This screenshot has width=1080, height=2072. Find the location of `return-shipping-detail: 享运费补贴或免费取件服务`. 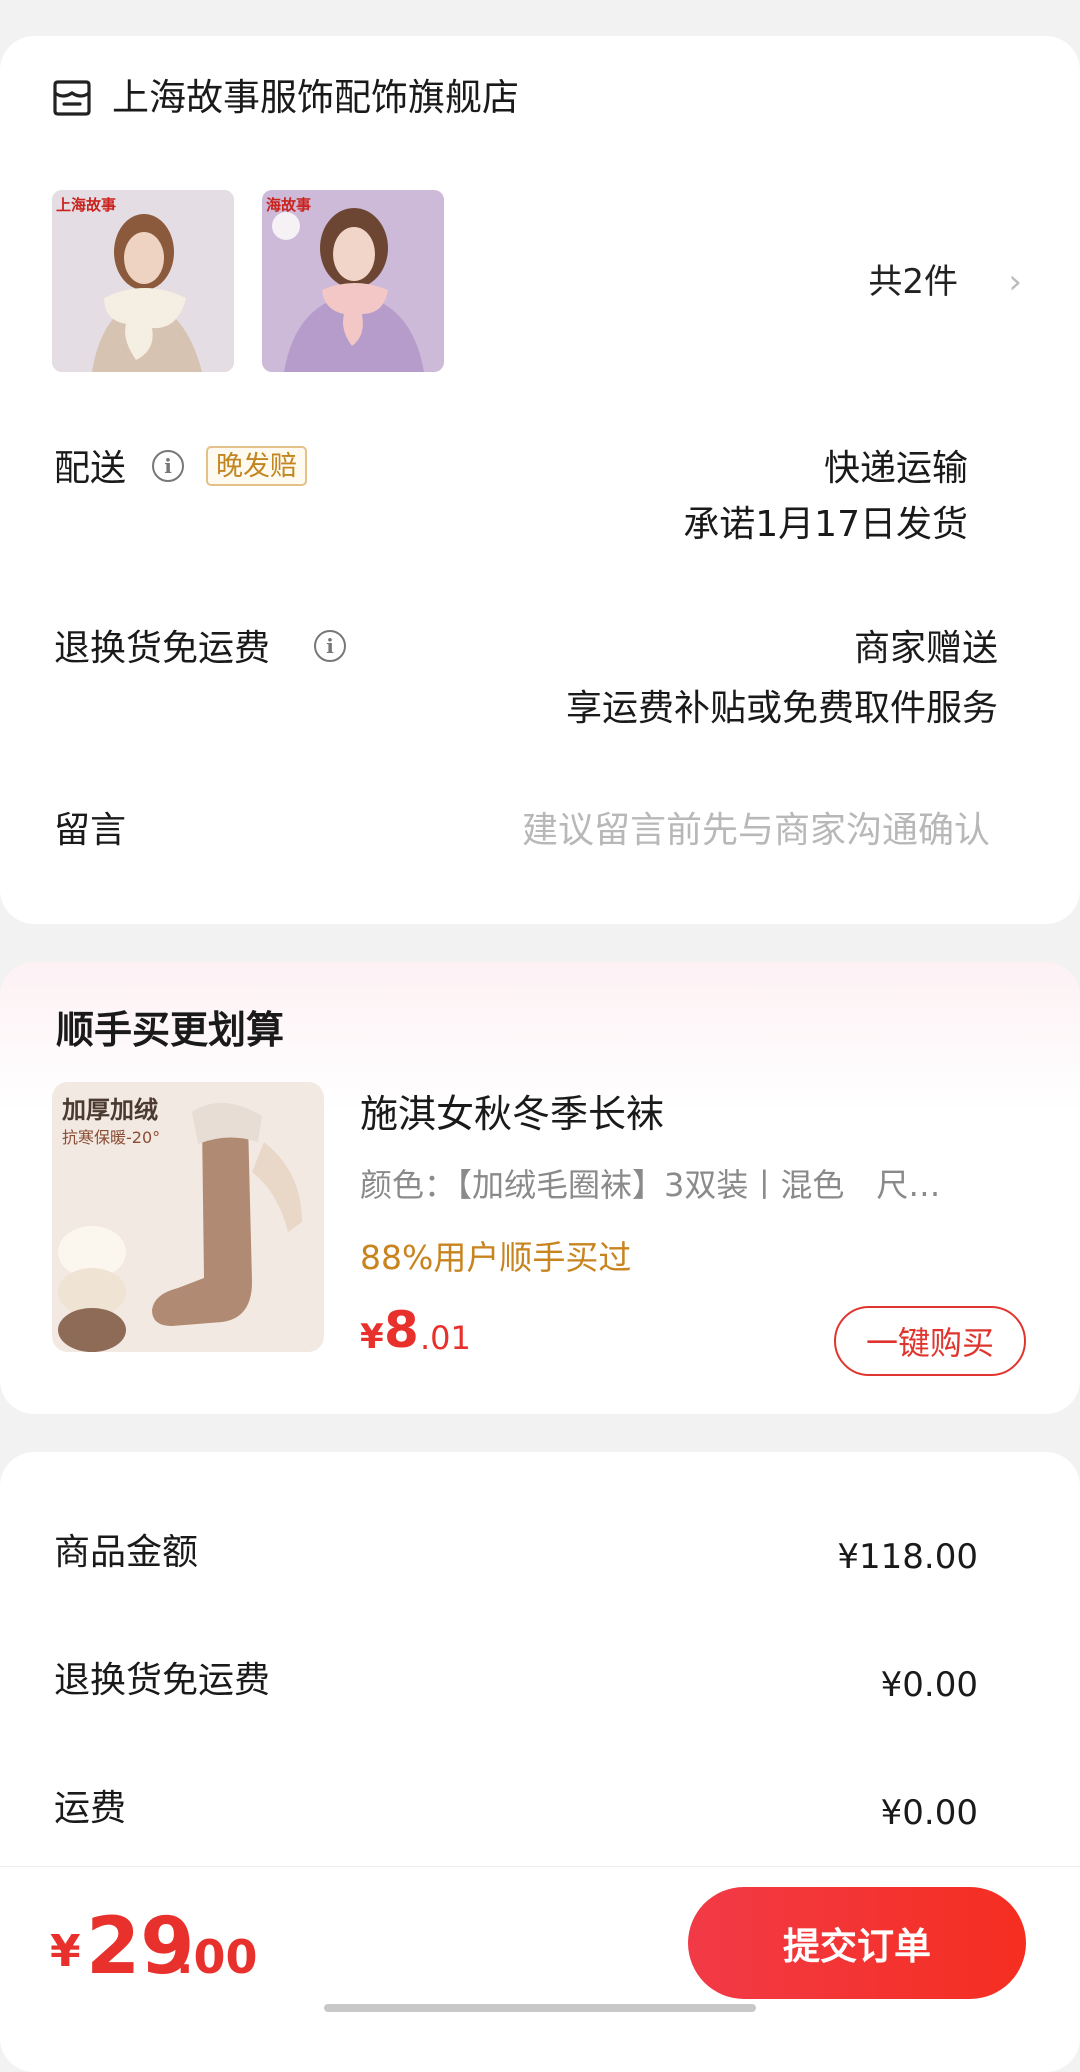

return-shipping-detail: 享运费补贴或免费取件服务 is located at coordinates (781, 708).